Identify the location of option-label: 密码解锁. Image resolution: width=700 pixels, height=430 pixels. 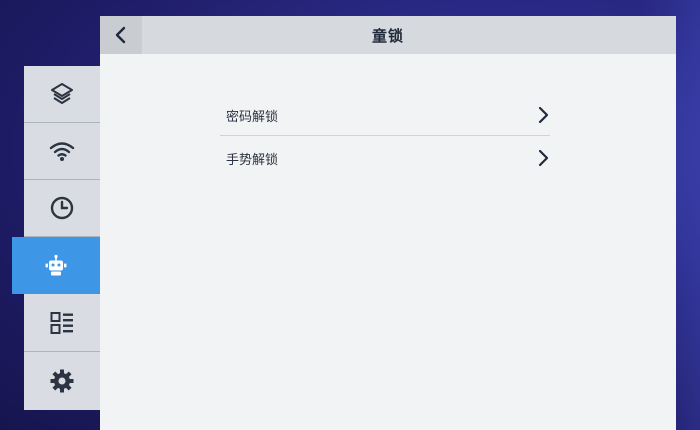
(252, 117).